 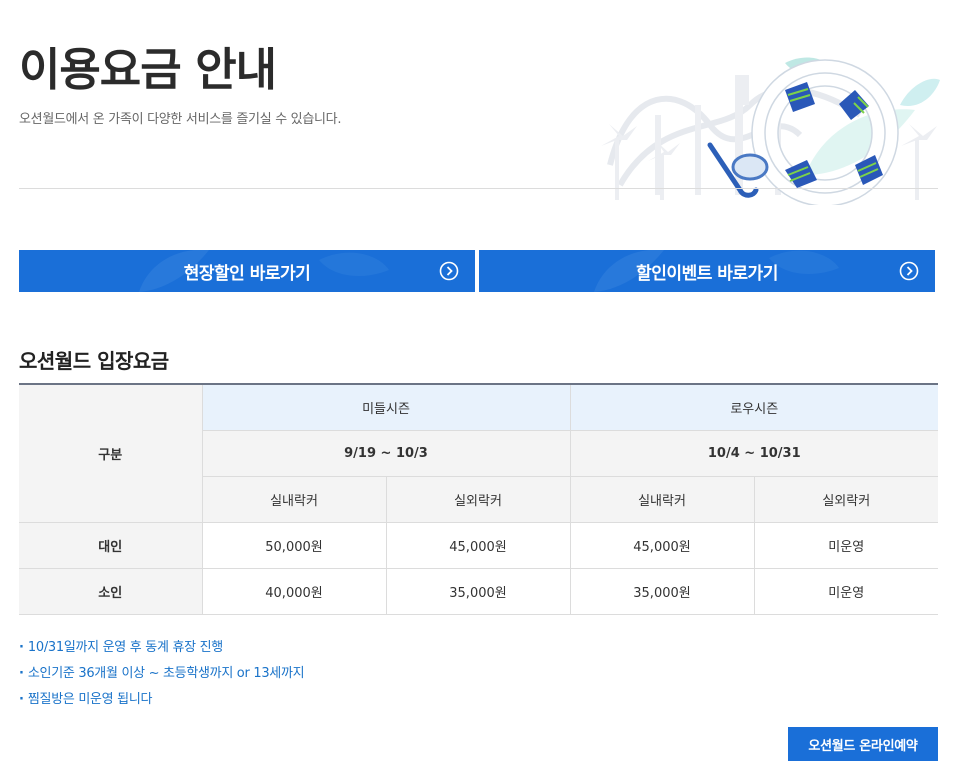 What do you see at coordinates (111, 453) in the screenshot?
I see `category-header: 구분` at bounding box center [111, 453].